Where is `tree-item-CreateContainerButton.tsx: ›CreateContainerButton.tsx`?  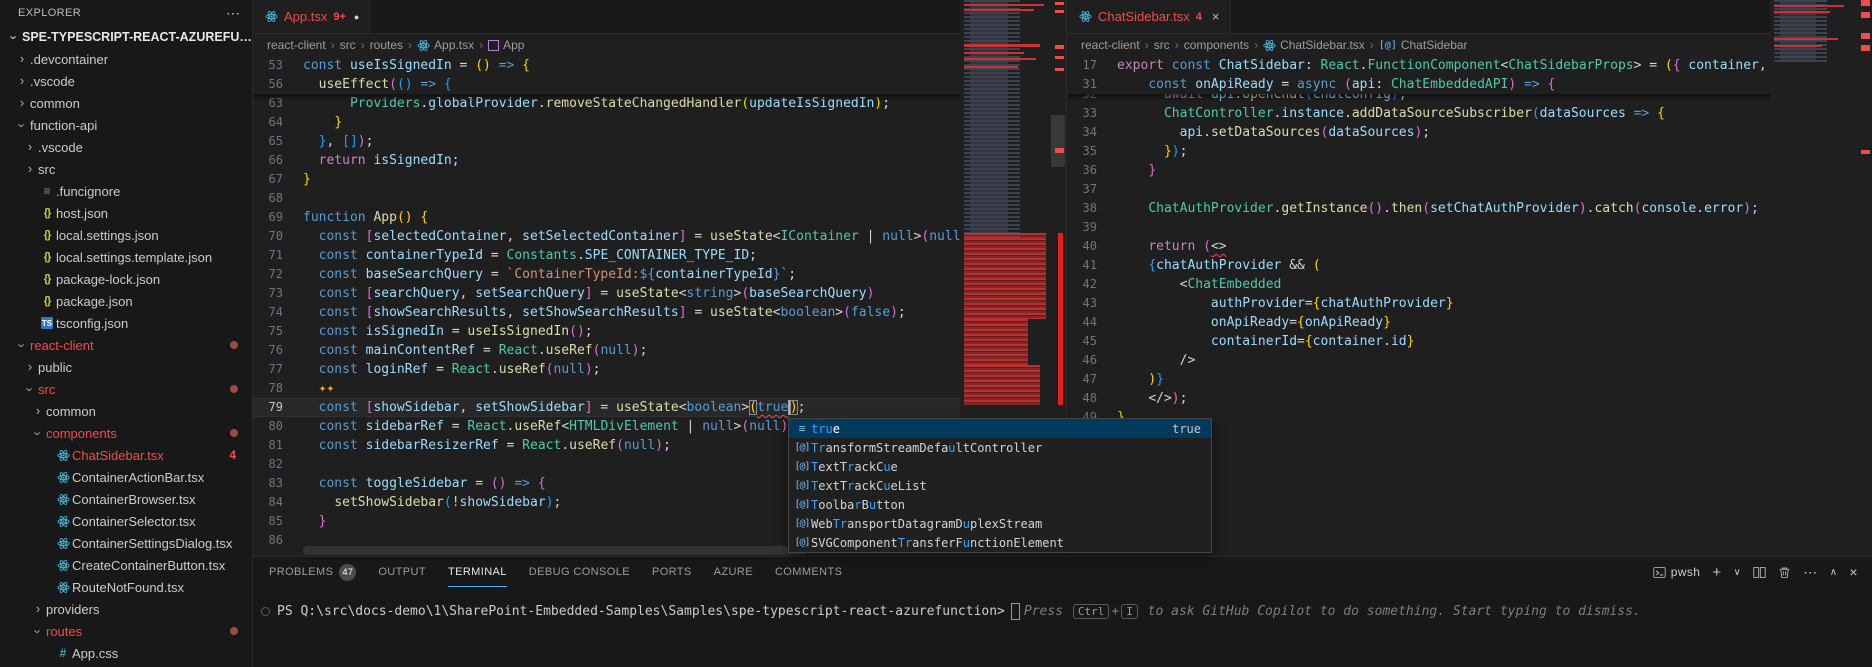
tree-item-CreateContainerButton.tsx: ›CreateContainerButton.tsx is located at coordinates (126, 565).